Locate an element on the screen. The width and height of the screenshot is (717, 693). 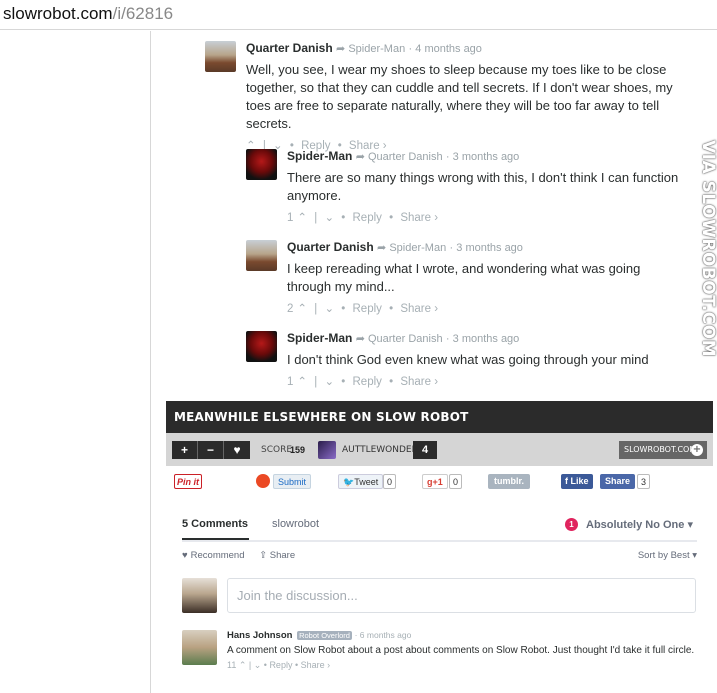
facebook-share-button: Share is located at coordinates (618, 481).